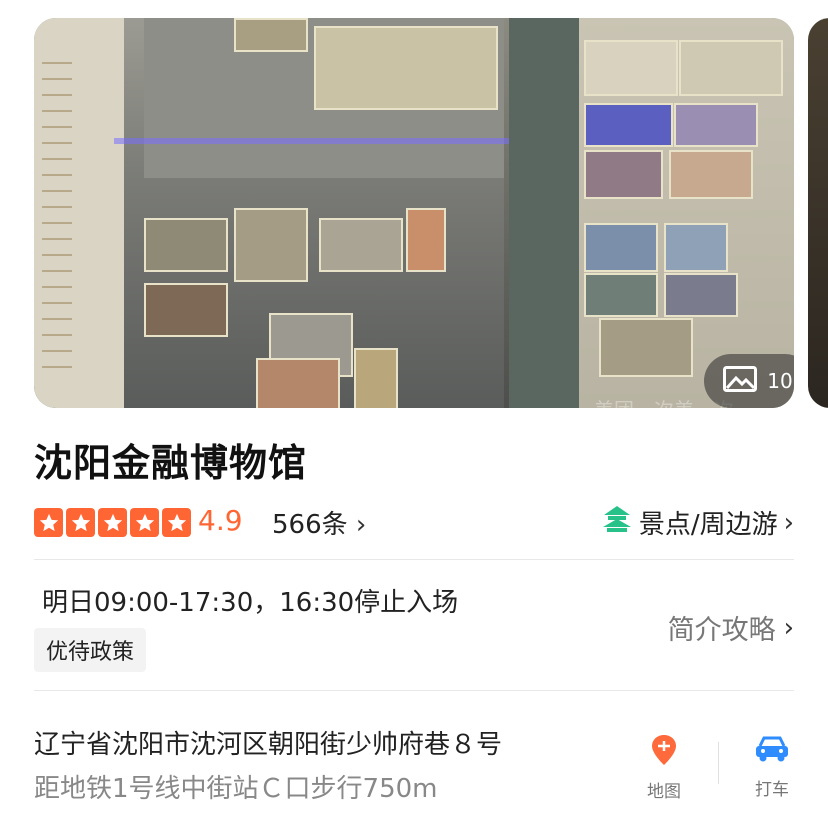  Describe the element at coordinates (268, 742) in the screenshot. I see `address-text: 辽宁省沈阳市沈河区朝阳街少帅府巷８号` at that location.